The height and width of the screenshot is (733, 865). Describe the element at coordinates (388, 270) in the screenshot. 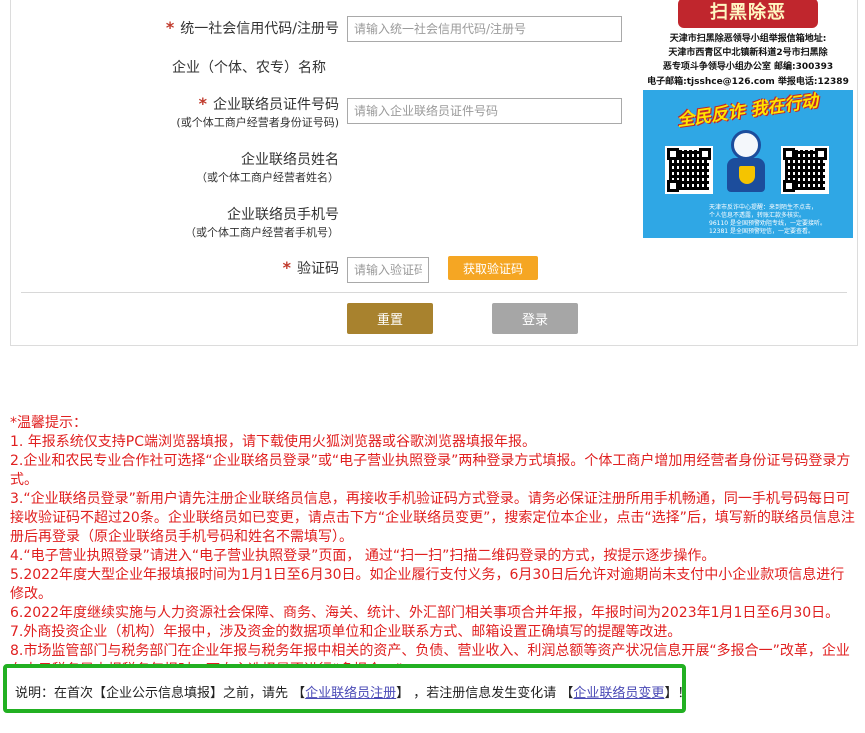

I see `captcha-input` at that location.